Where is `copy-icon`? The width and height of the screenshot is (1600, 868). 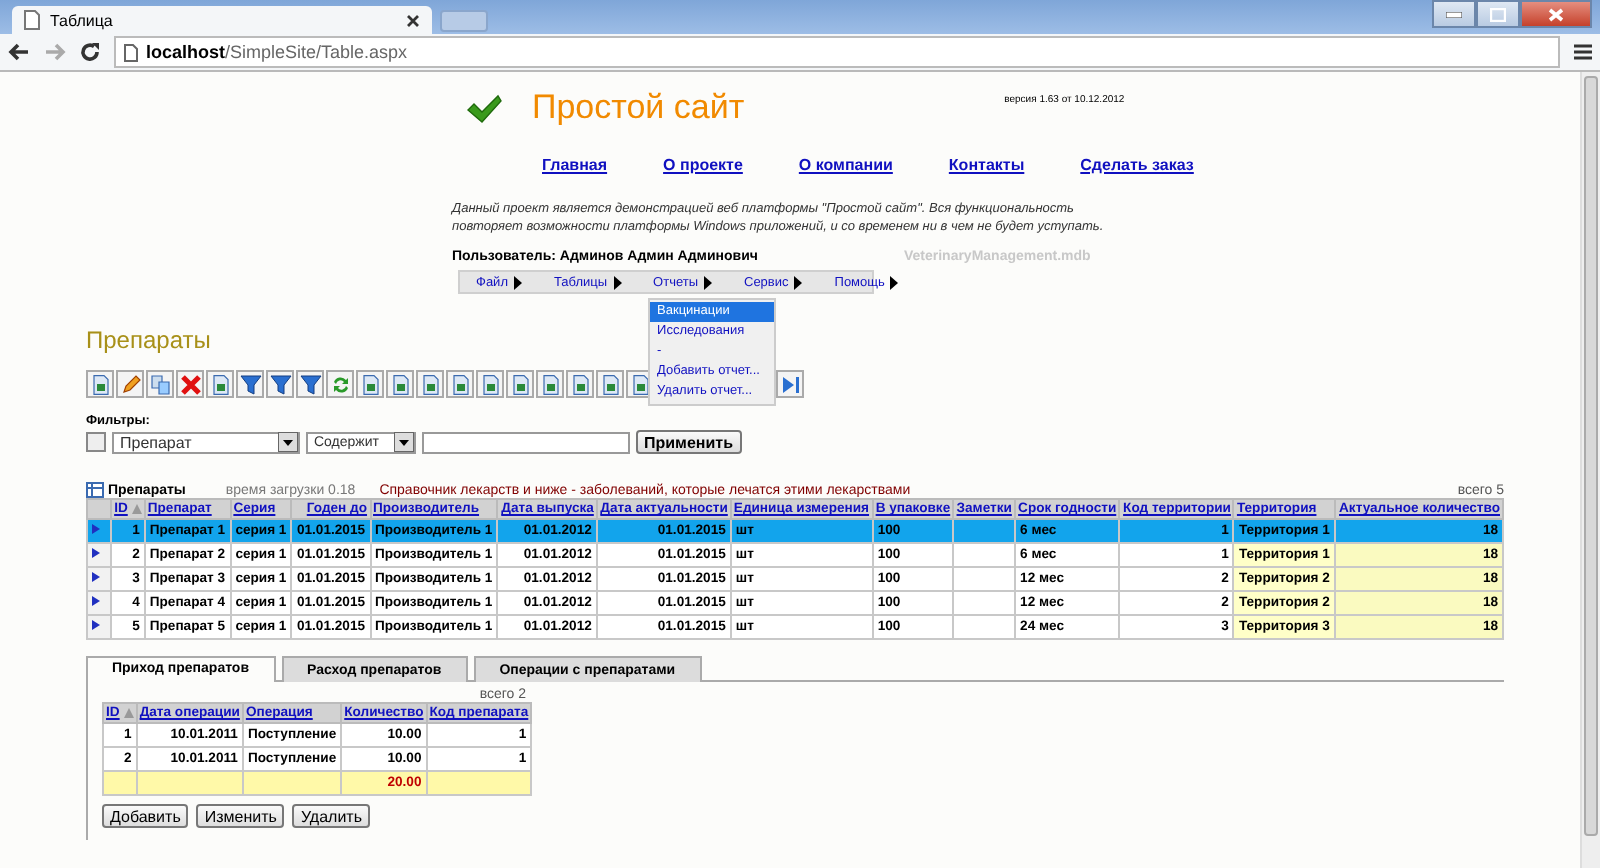 copy-icon is located at coordinates (160, 384).